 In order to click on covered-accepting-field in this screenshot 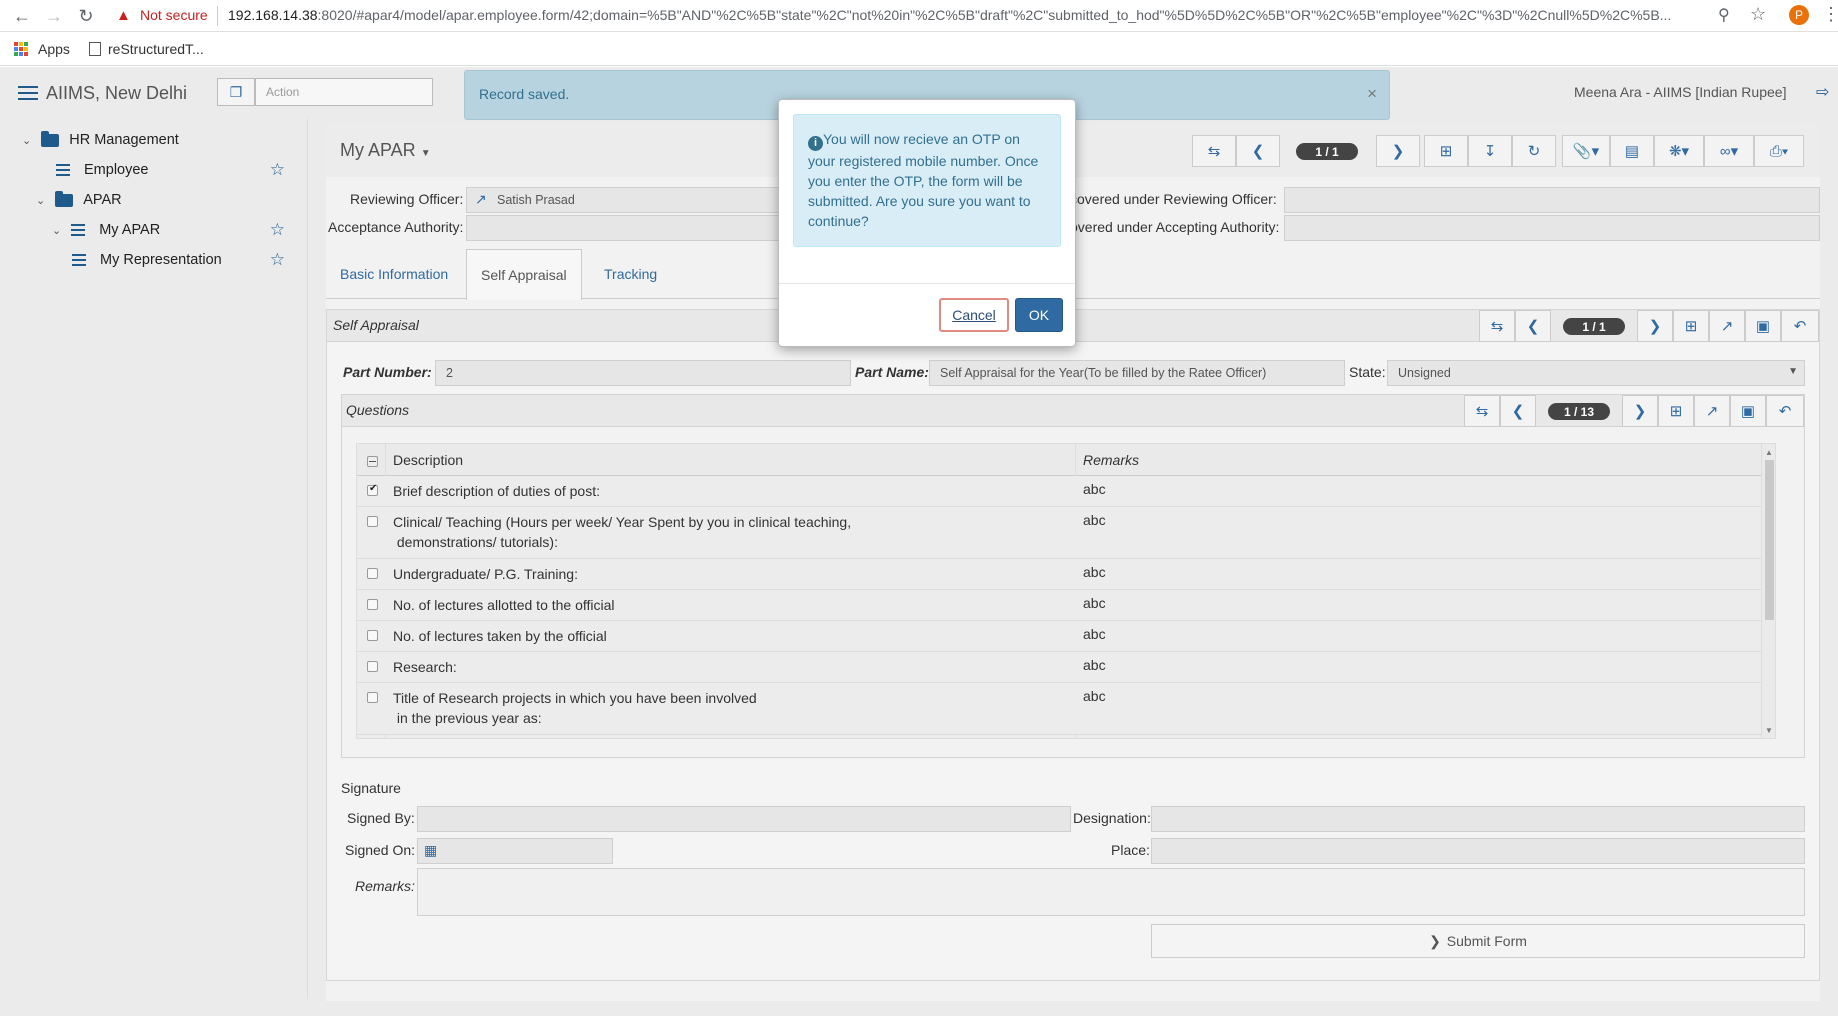, I will do `click(1552, 228)`.